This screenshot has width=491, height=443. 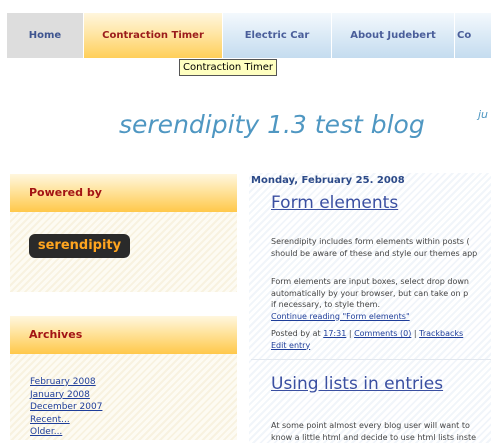 What do you see at coordinates (382, 333) in the screenshot?
I see `comments-link: Comments (0)` at bounding box center [382, 333].